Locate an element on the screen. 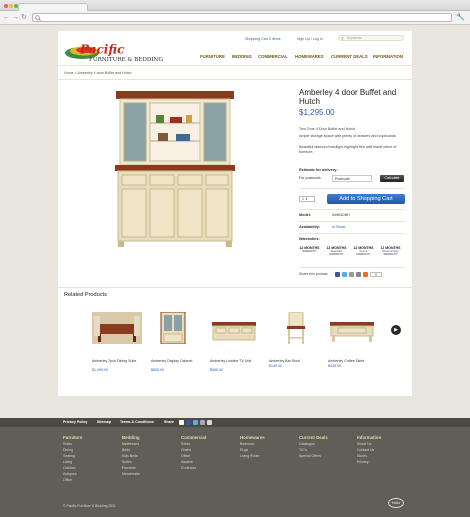 The height and width of the screenshot is (517, 470). footer-link: Living Room is located at coordinates (249, 456).